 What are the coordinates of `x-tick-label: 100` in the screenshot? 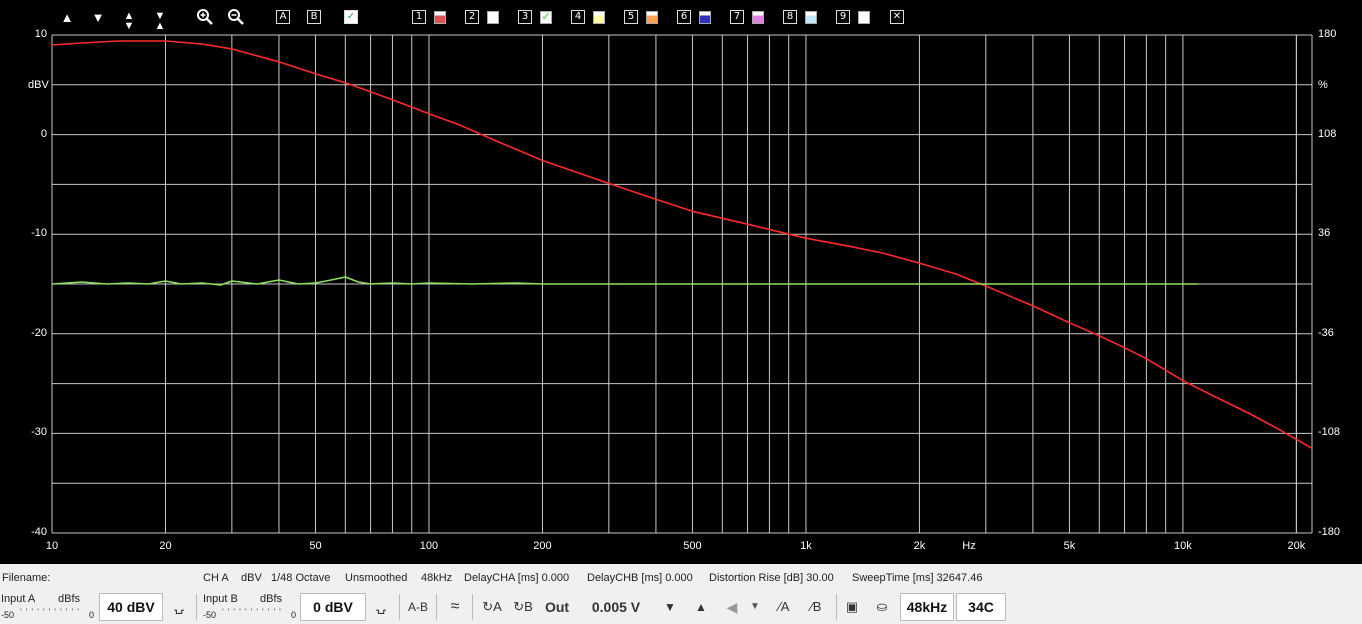 It's located at (429, 546).